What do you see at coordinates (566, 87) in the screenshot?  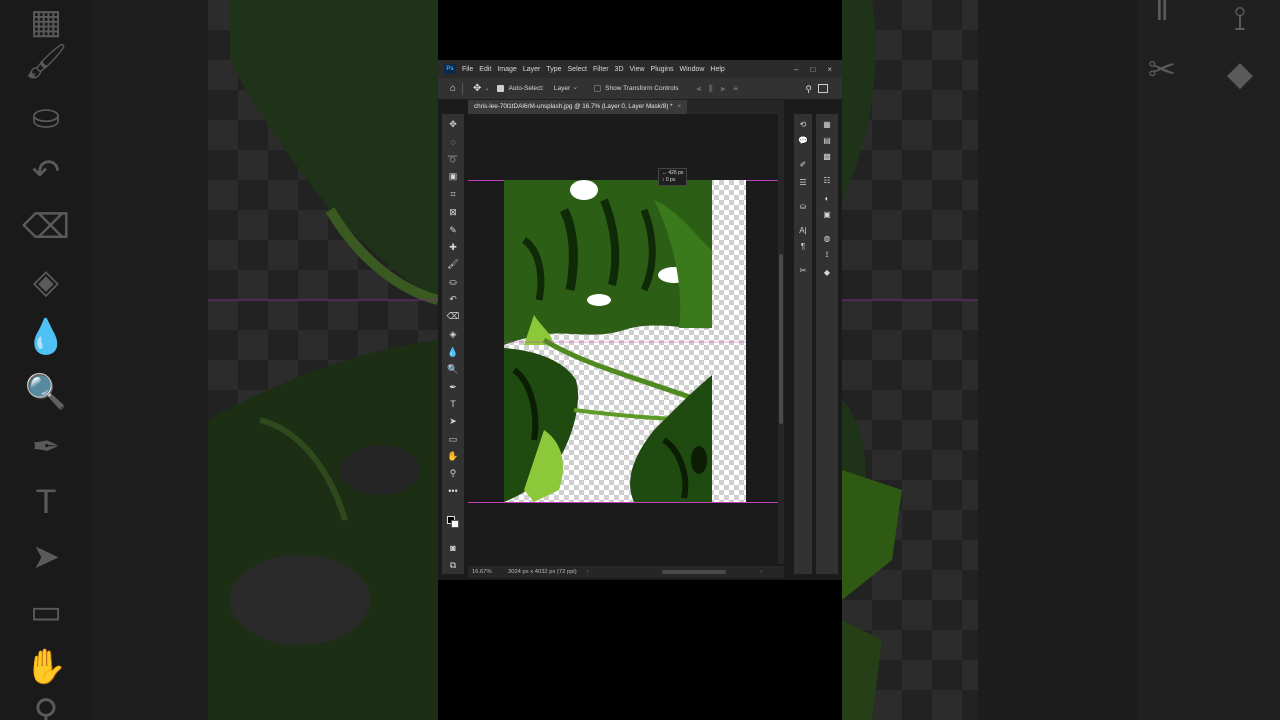 I see `auto-select-target-dropdown: Layer` at bounding box center [566, 87].